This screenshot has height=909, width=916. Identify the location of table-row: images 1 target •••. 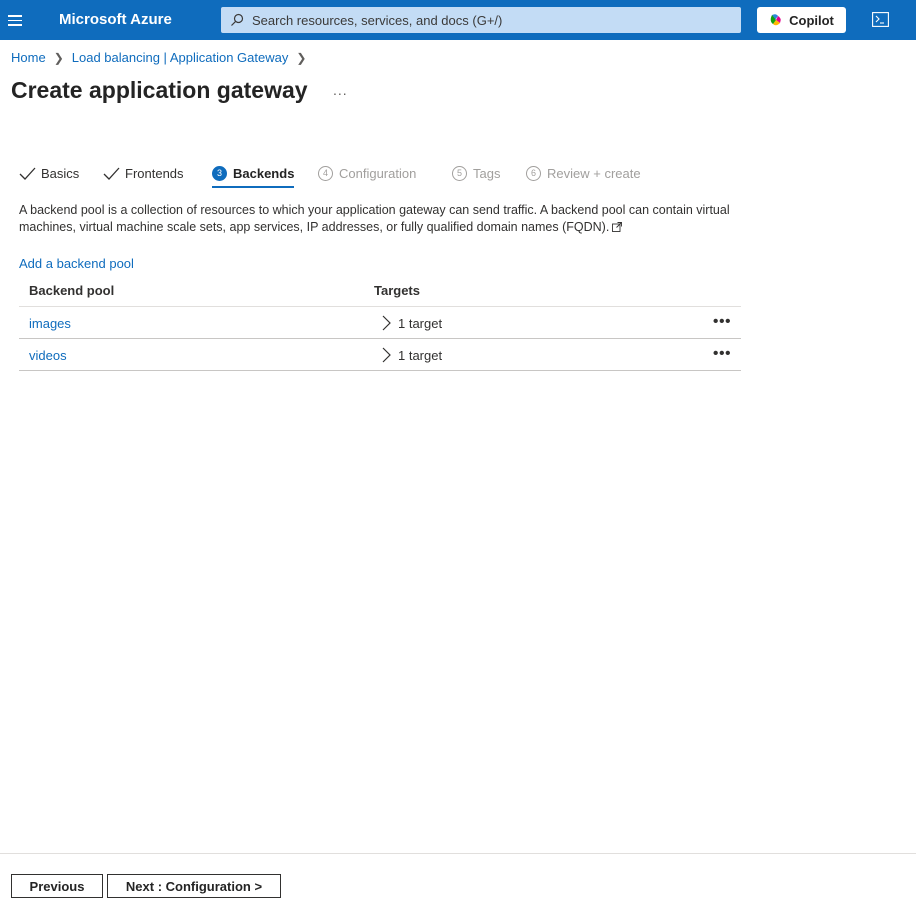
(380, 323).